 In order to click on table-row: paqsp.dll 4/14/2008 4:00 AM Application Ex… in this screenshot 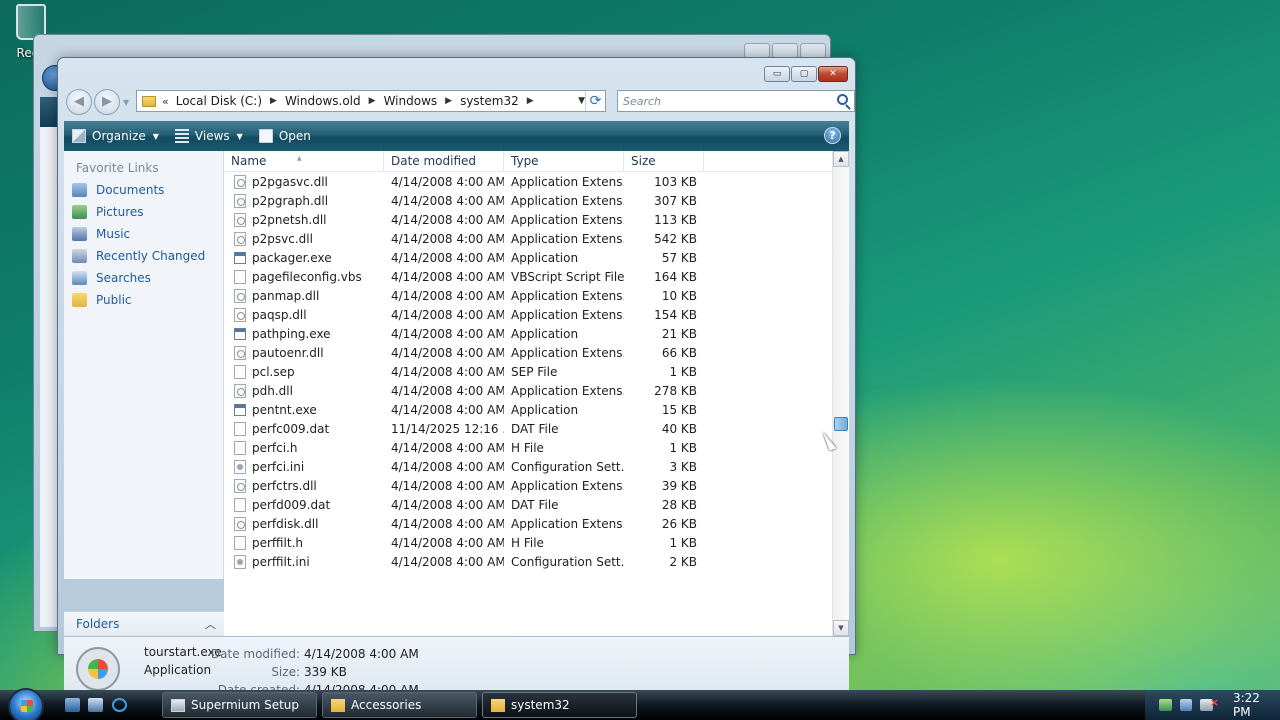, I will do `click(536, 314)`.